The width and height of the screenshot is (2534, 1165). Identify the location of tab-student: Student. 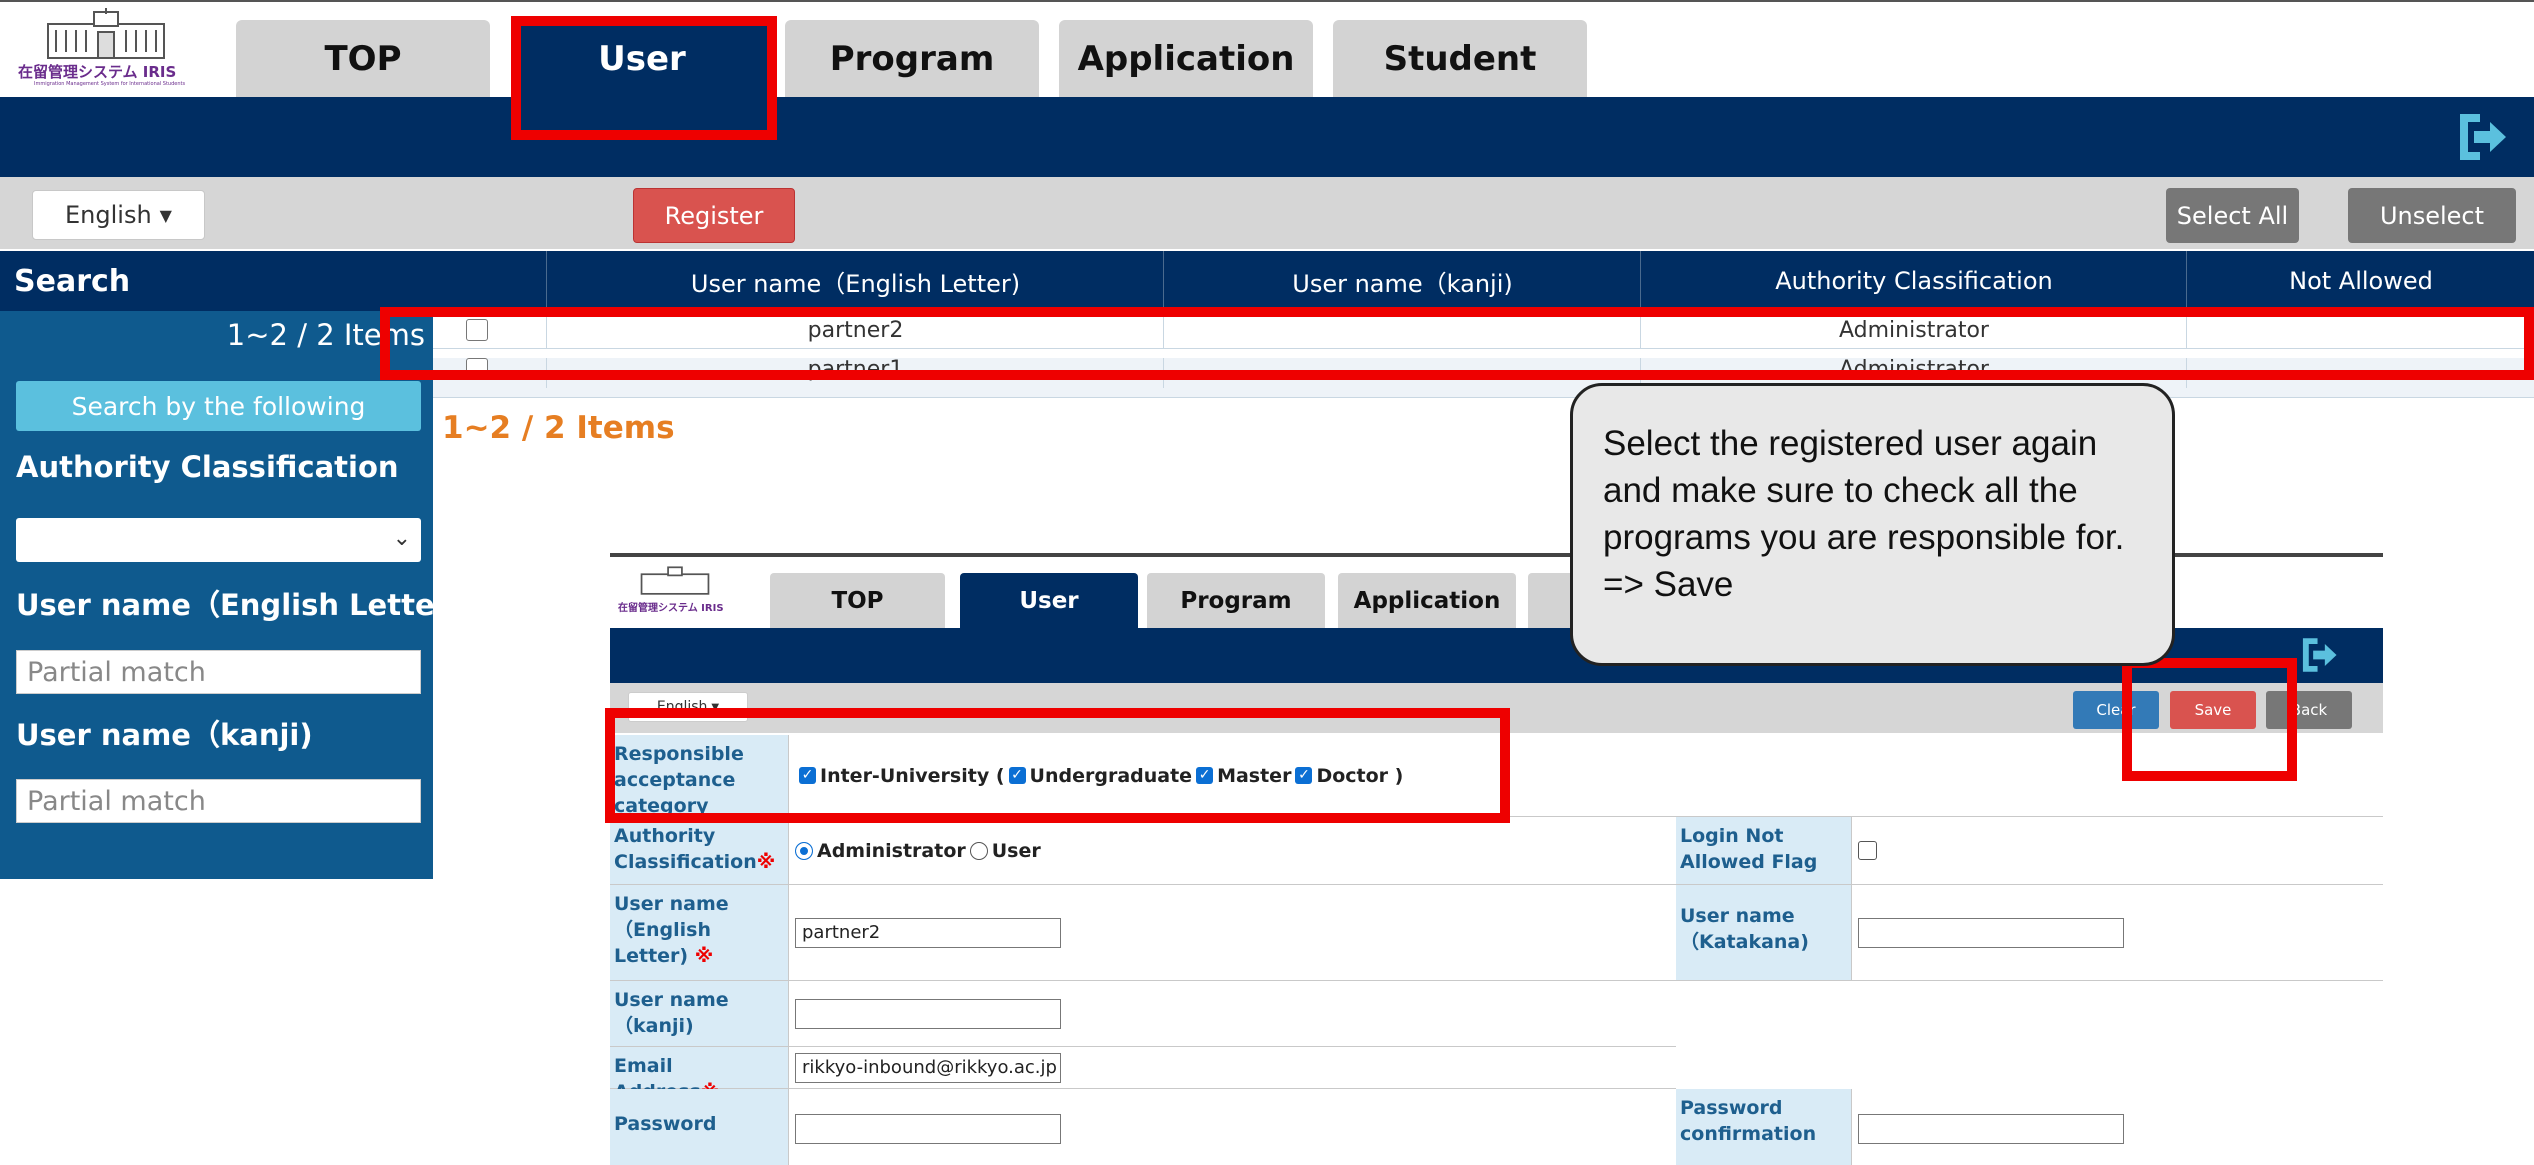
(1460, 58).